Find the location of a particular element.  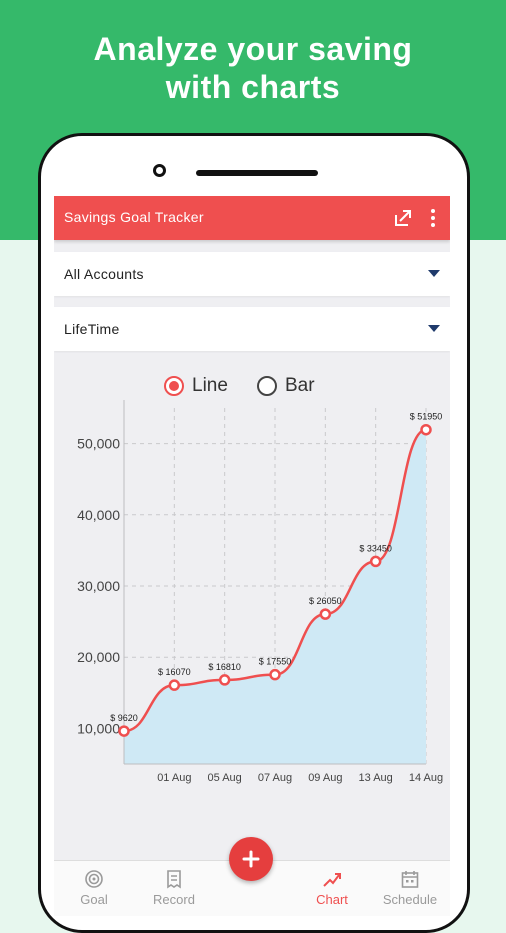

data-label: $ 51950 is located at coordinates (426, 417).